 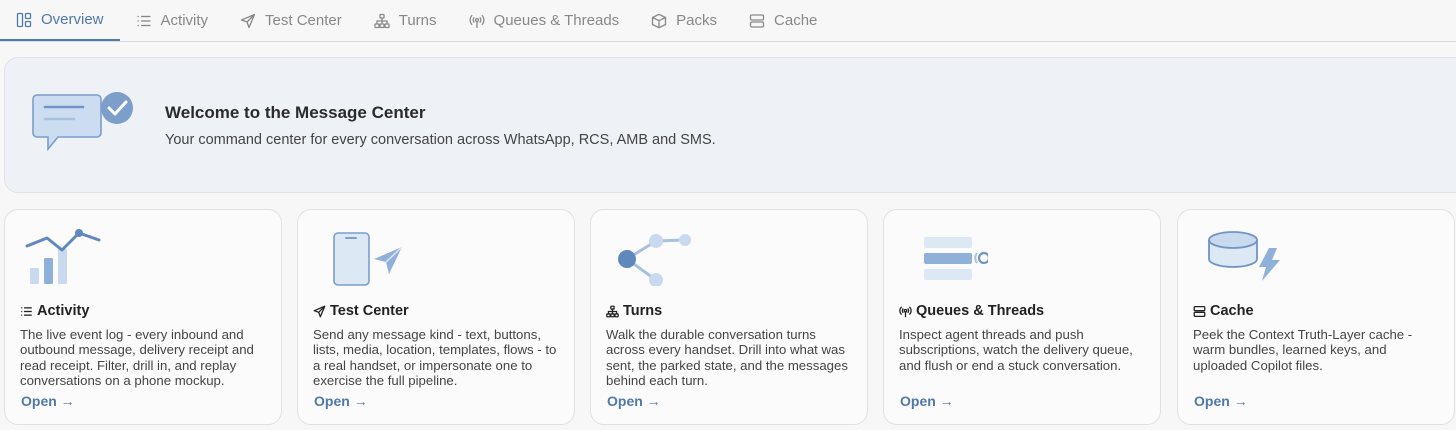 What do you see at coordinates (417, 20) in the screenshot?
I see `tab-label: Turns` at bounding box center [417, 20].